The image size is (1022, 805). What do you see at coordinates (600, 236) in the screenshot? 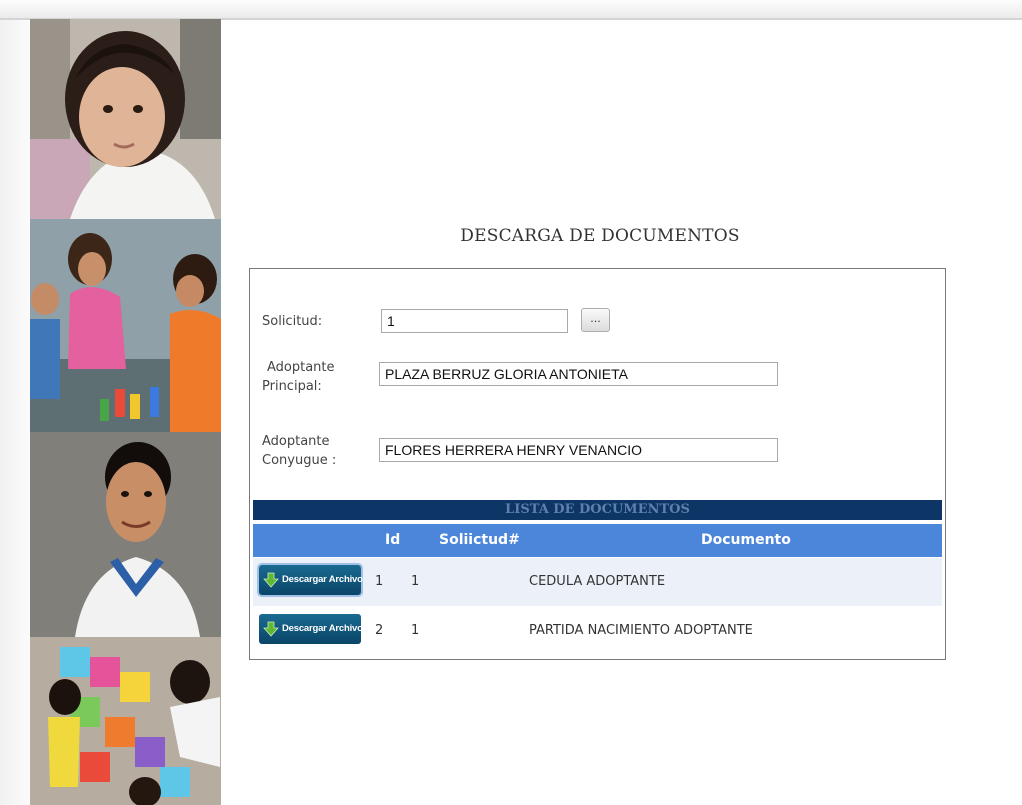
I see `page-title: DESCARGA DE DOCUMENTOS` at bounding box center [600, 236].